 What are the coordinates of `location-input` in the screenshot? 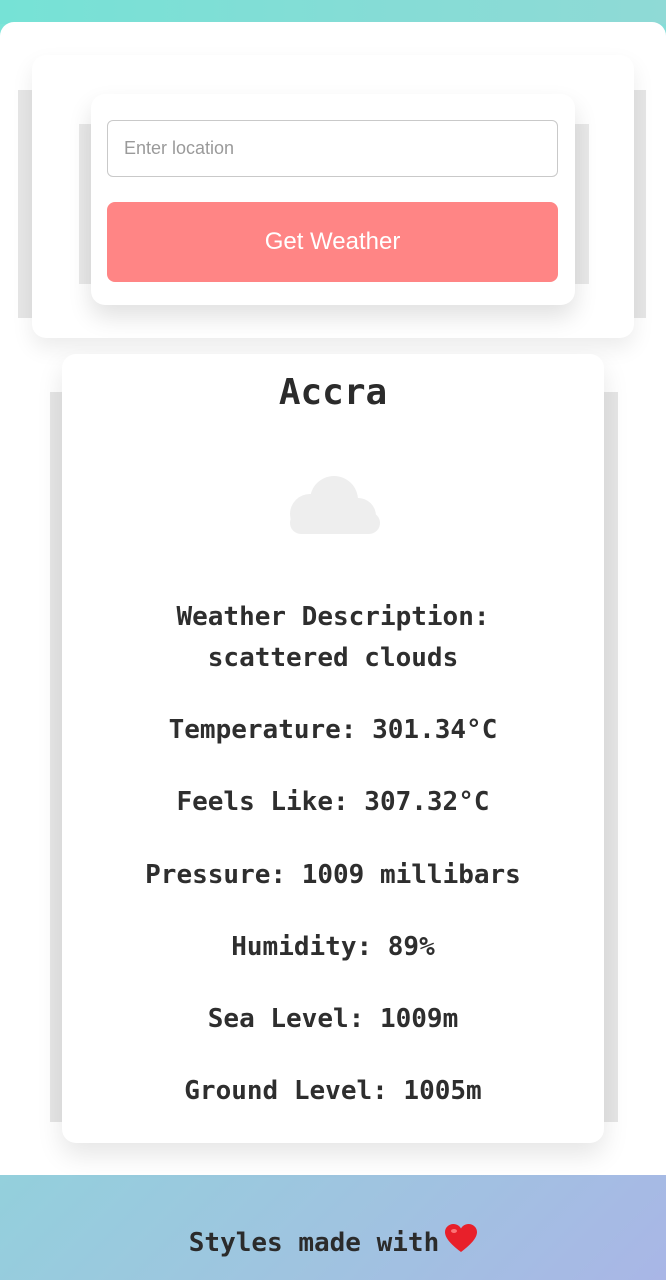 It's located at (332, 148).